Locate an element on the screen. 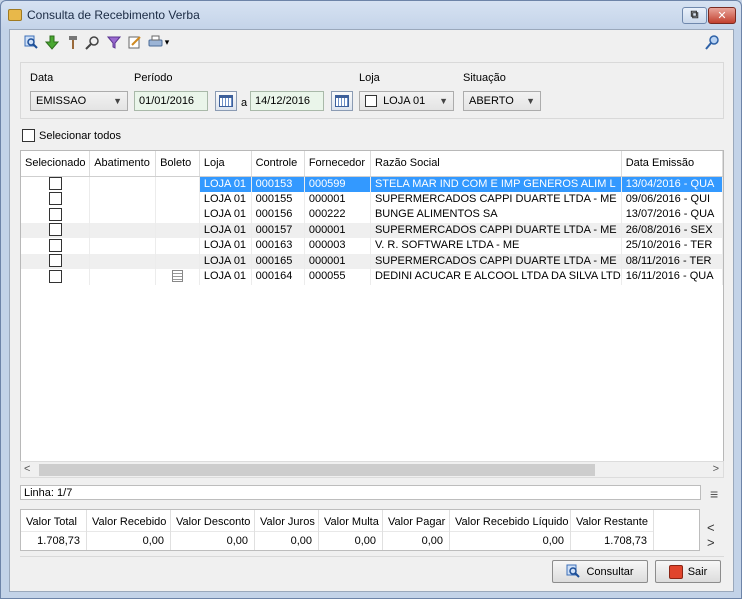  total-header: Valor Multa is located at coordinates (350, 521).